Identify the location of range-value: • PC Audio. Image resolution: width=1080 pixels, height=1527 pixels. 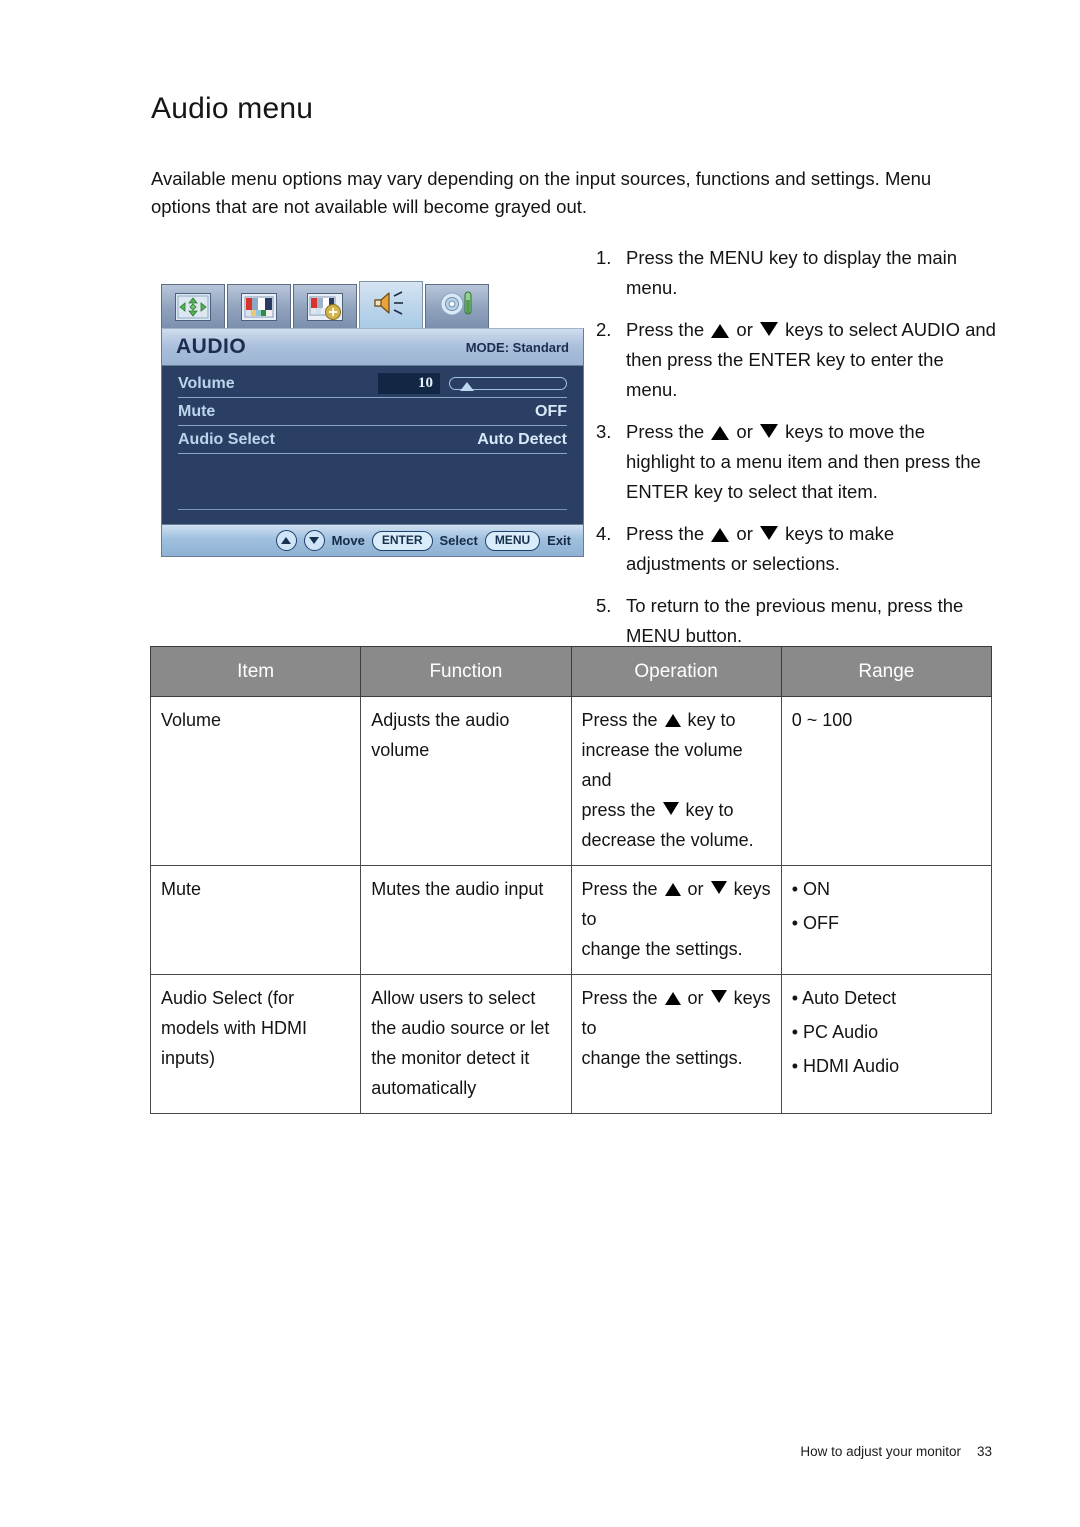
(835, 1032).